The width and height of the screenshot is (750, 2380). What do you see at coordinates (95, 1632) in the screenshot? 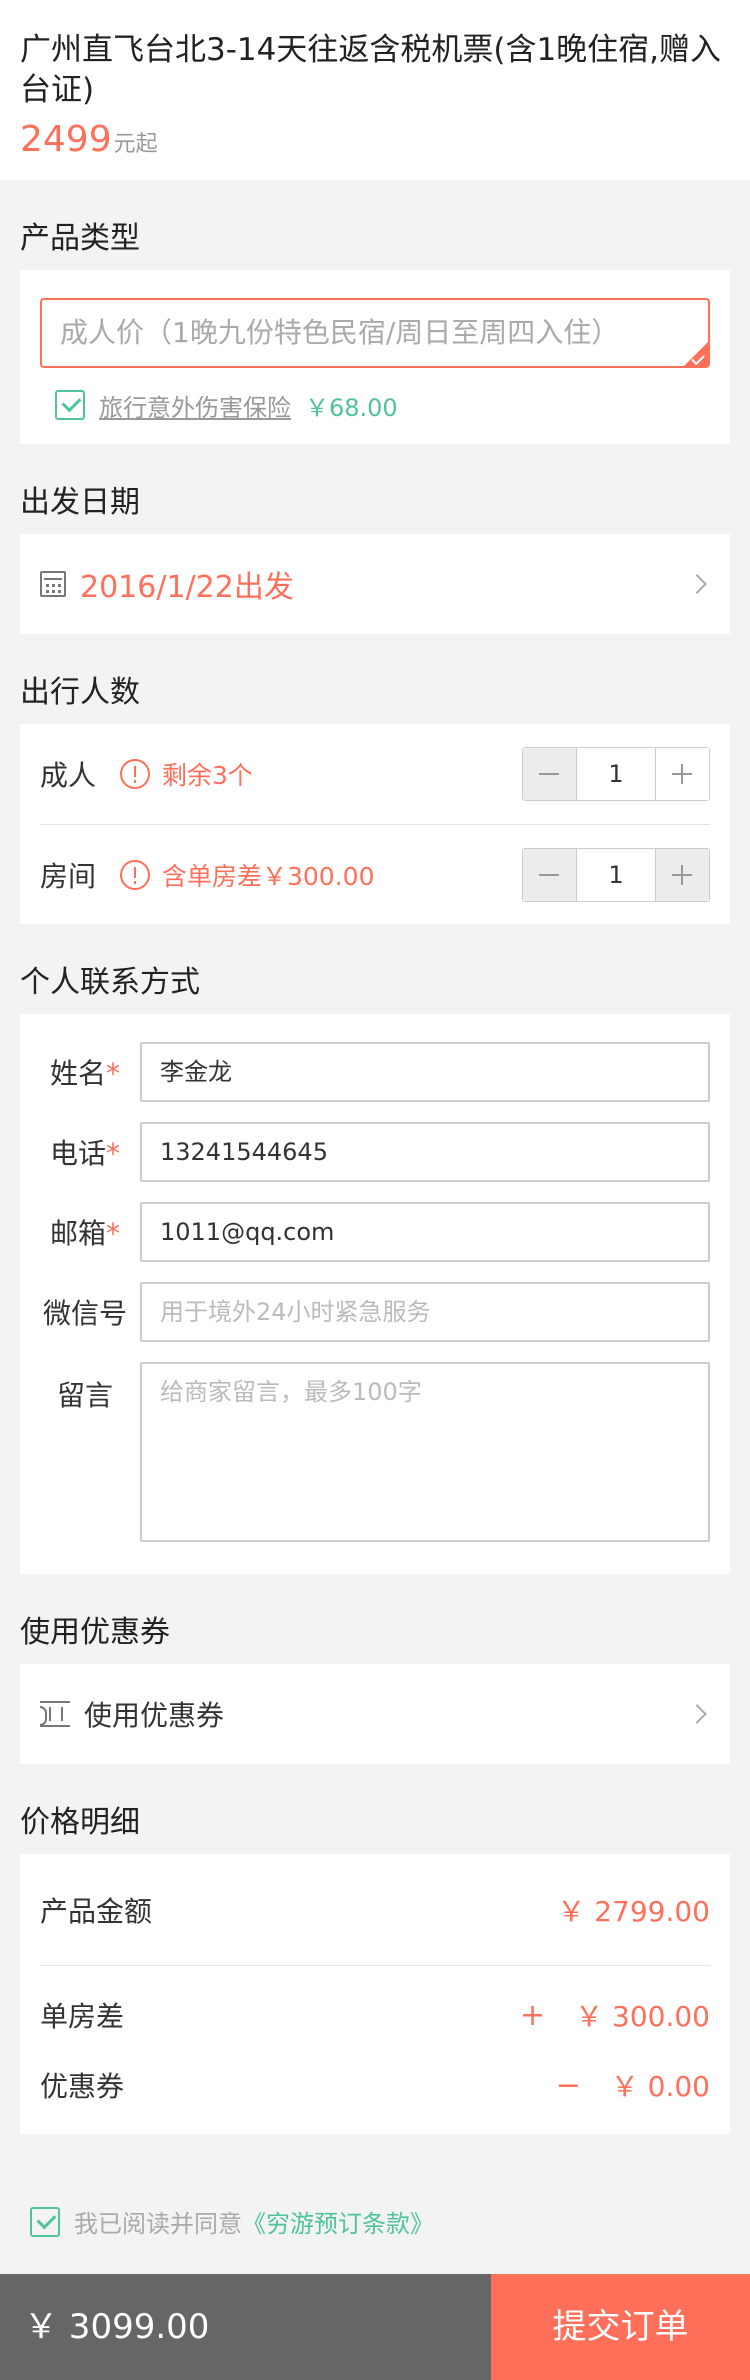
I see `section-title-coupon: 使用优惠券` at bounding box center [95, 1632].